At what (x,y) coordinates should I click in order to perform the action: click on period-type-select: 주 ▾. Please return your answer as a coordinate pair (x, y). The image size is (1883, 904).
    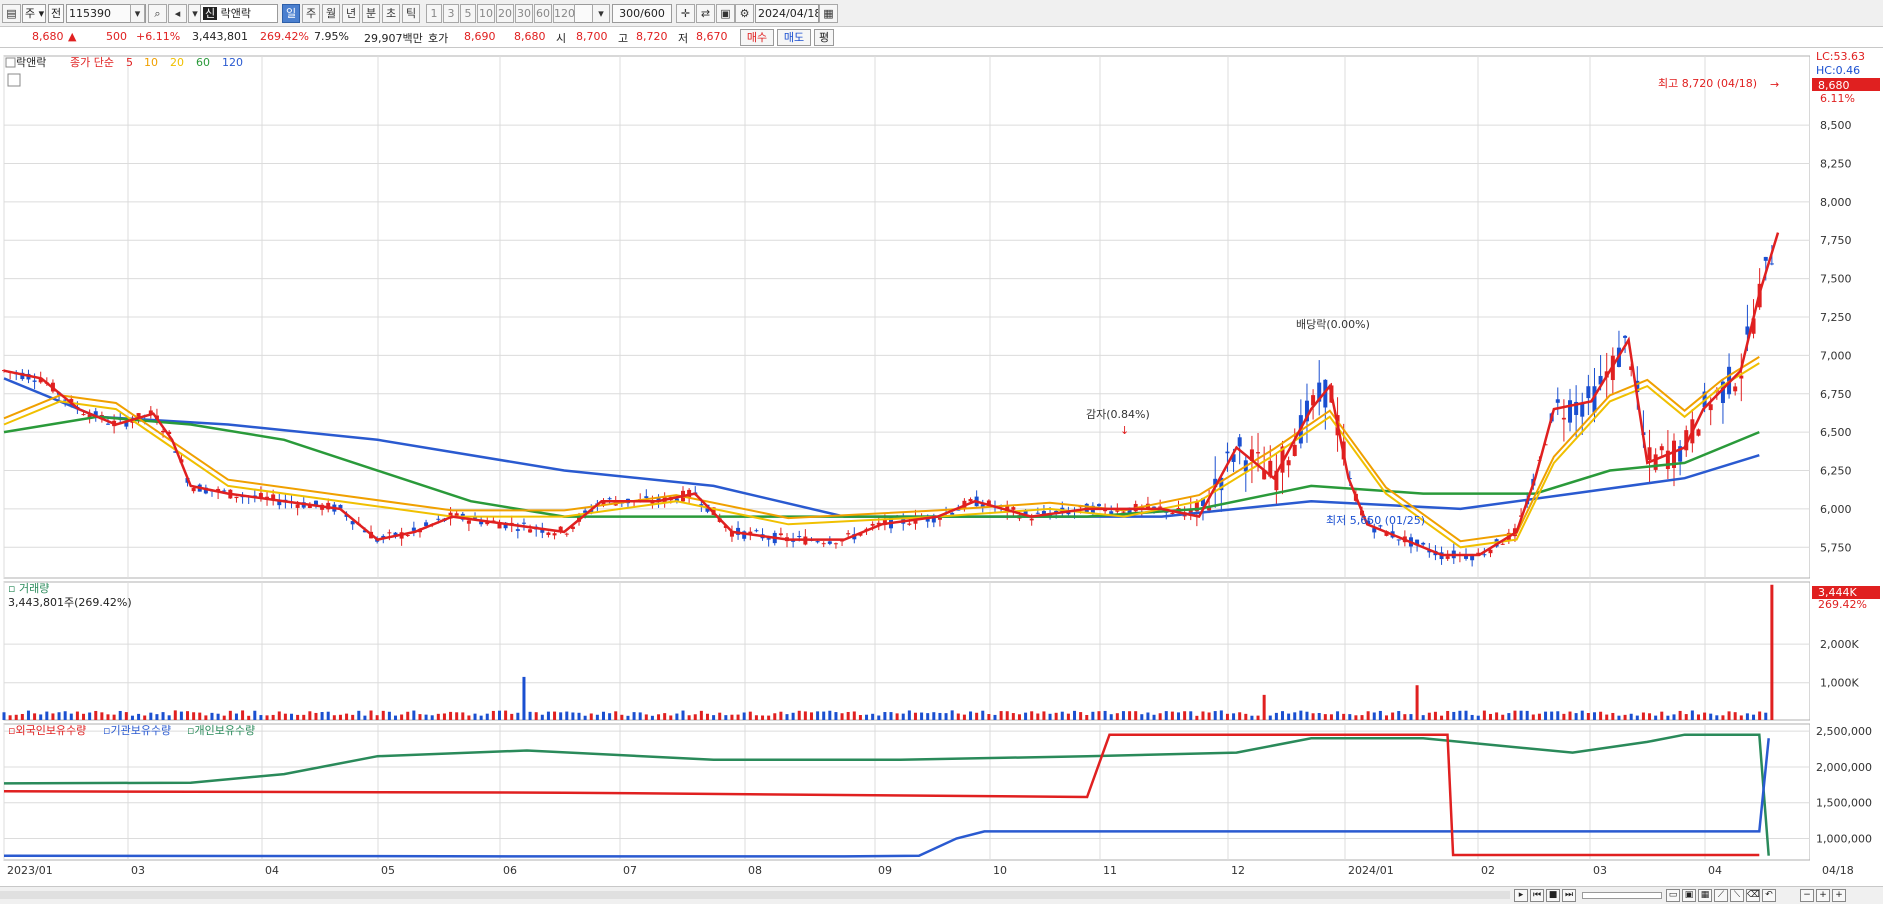
    Looking at the image, I should click on (34, 13).